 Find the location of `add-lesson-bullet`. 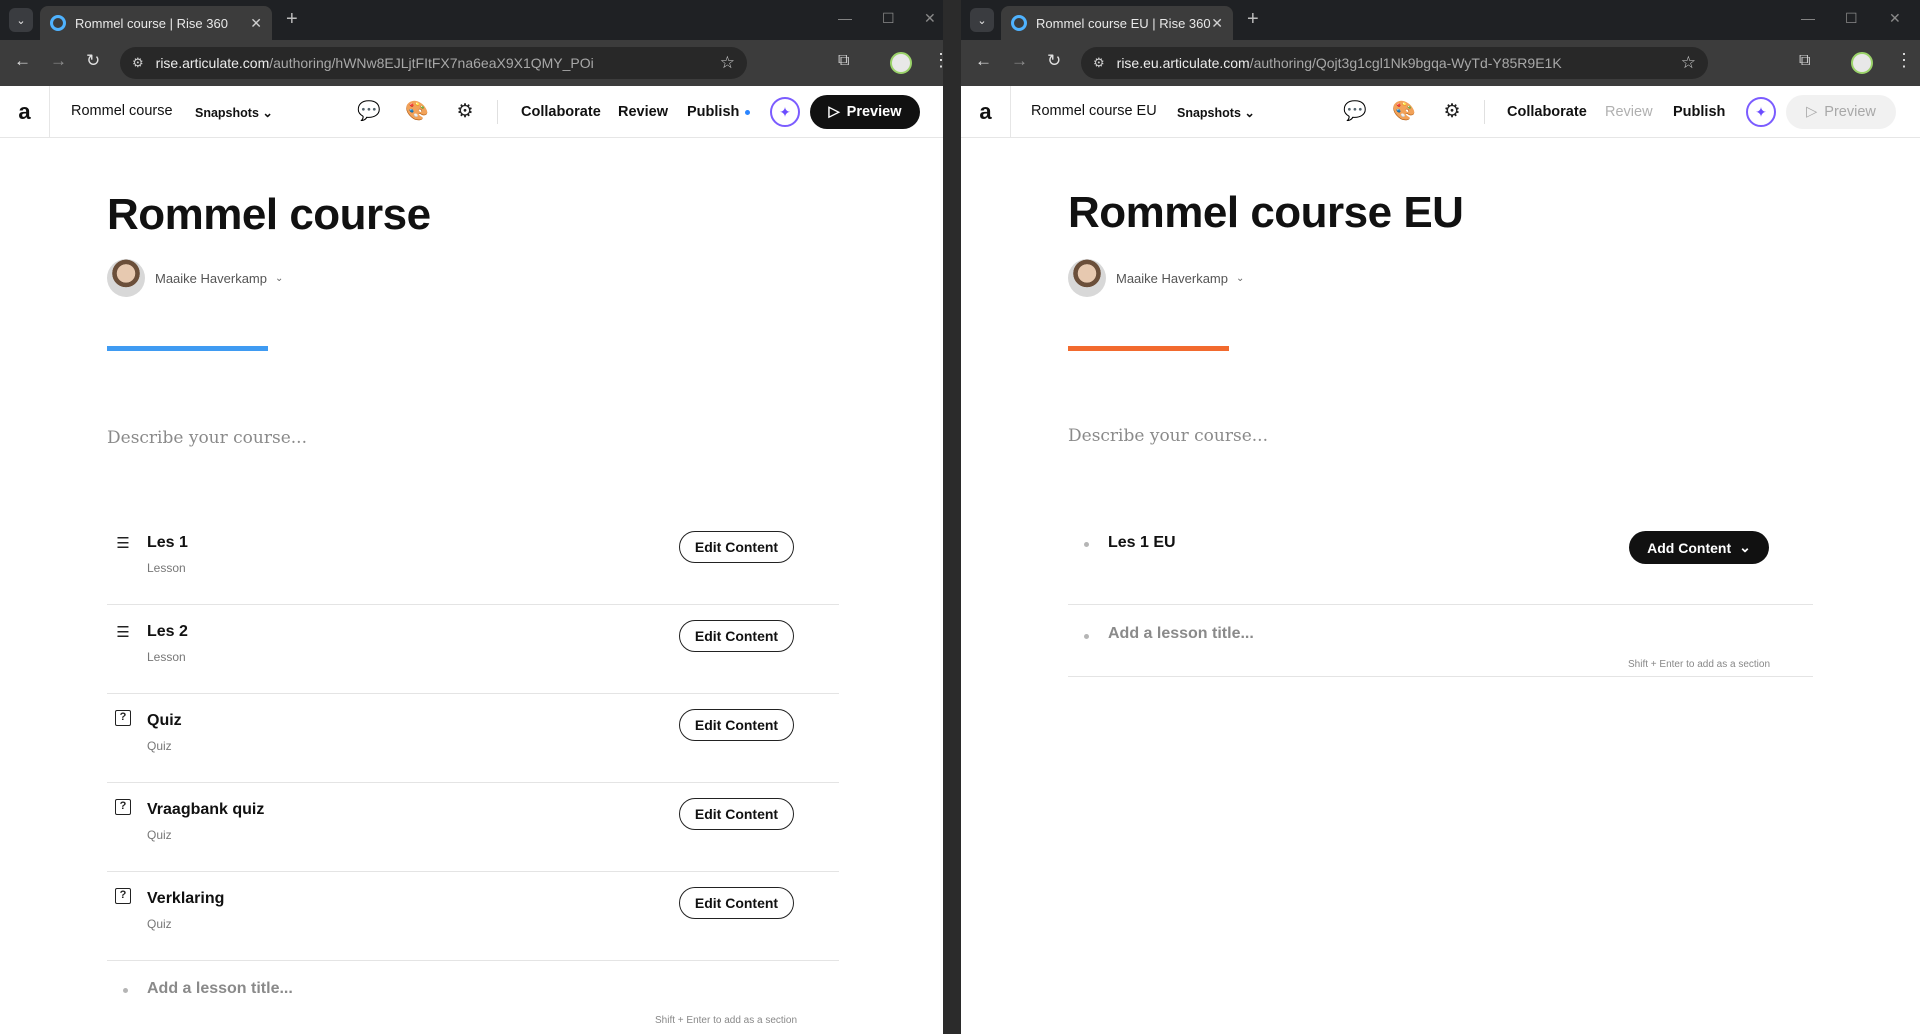

add-lesson-bullet is located at coordinates (1086, 636).